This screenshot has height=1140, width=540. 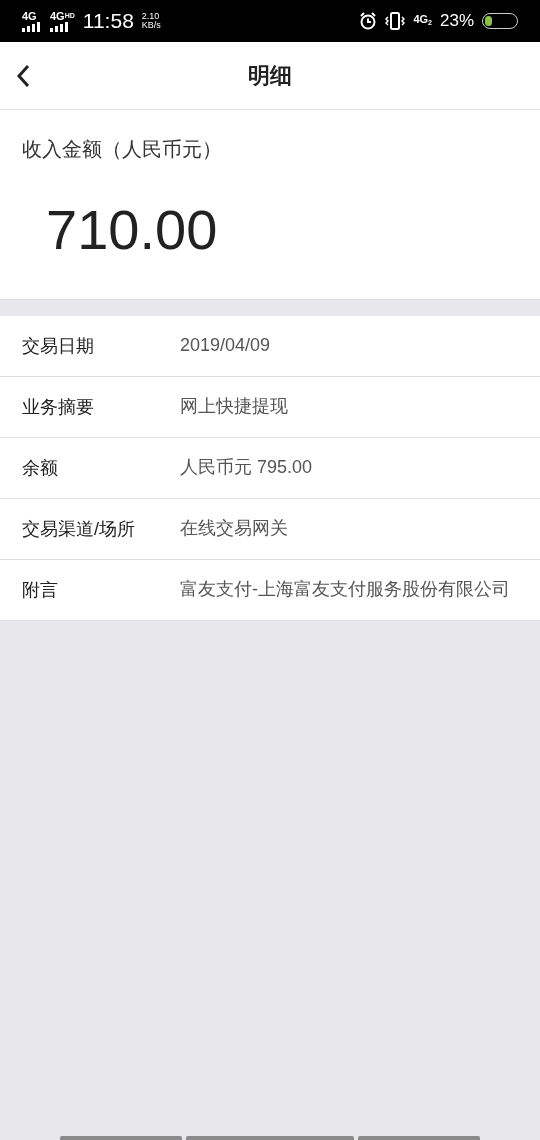 I want to click on clock-time: 11:58, so click(x=108, y=21).